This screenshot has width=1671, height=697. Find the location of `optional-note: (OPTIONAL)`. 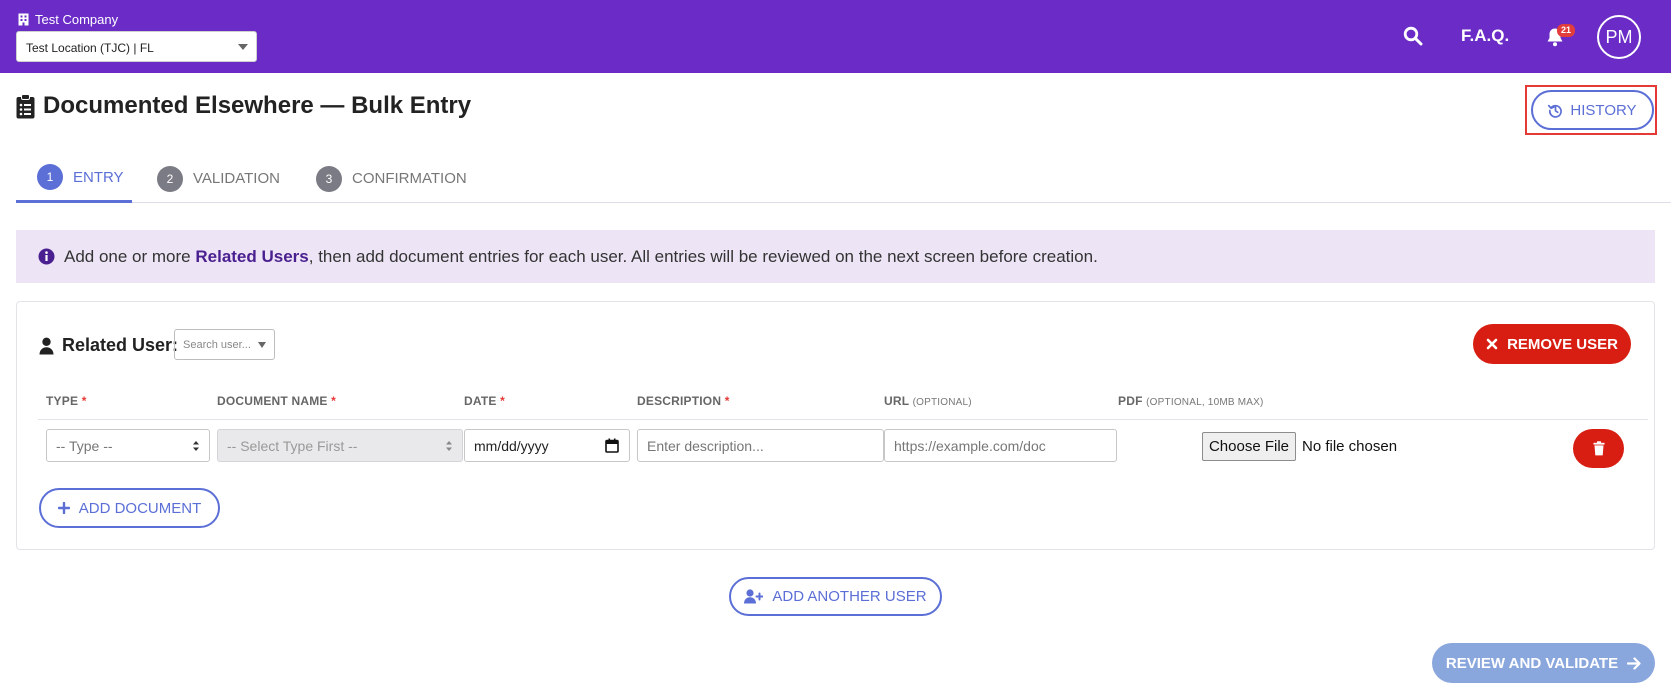

optional-note: (OPTIONAL) is located at coordinates (942, 402).